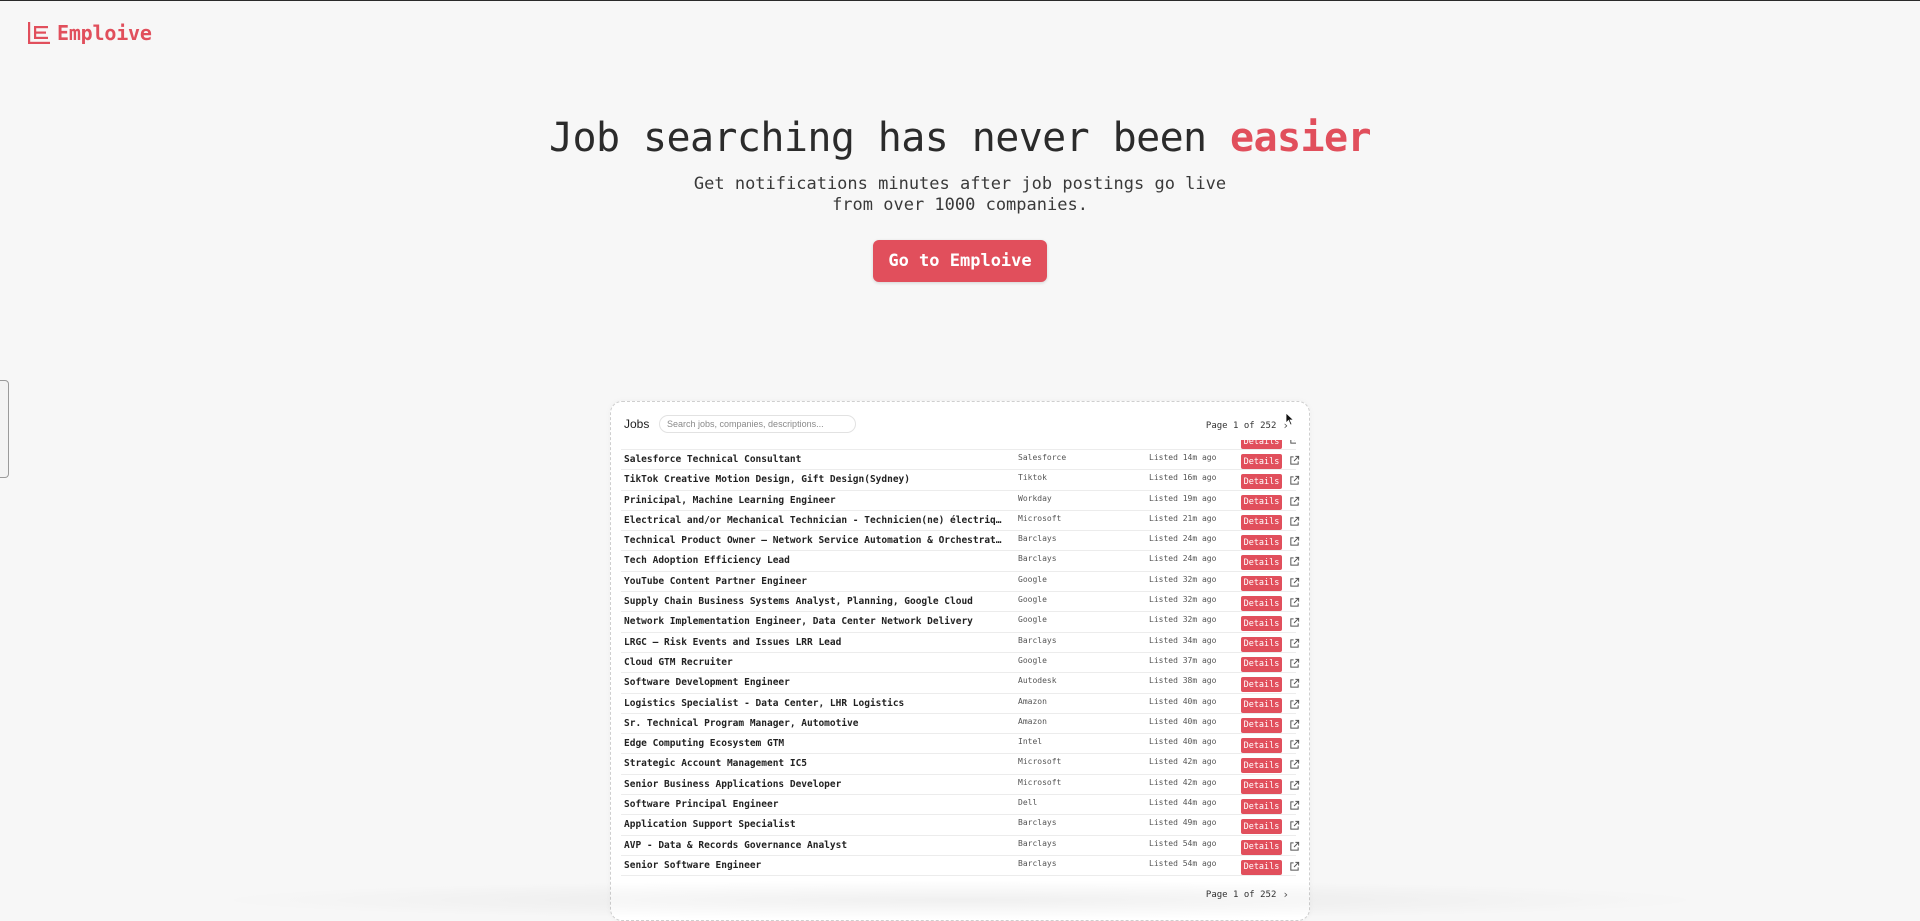 The image size is (1920, 921). Describe the element at coordinates (1040, 762) in the screenshot. I see `job-company: Microsoft` at that location.